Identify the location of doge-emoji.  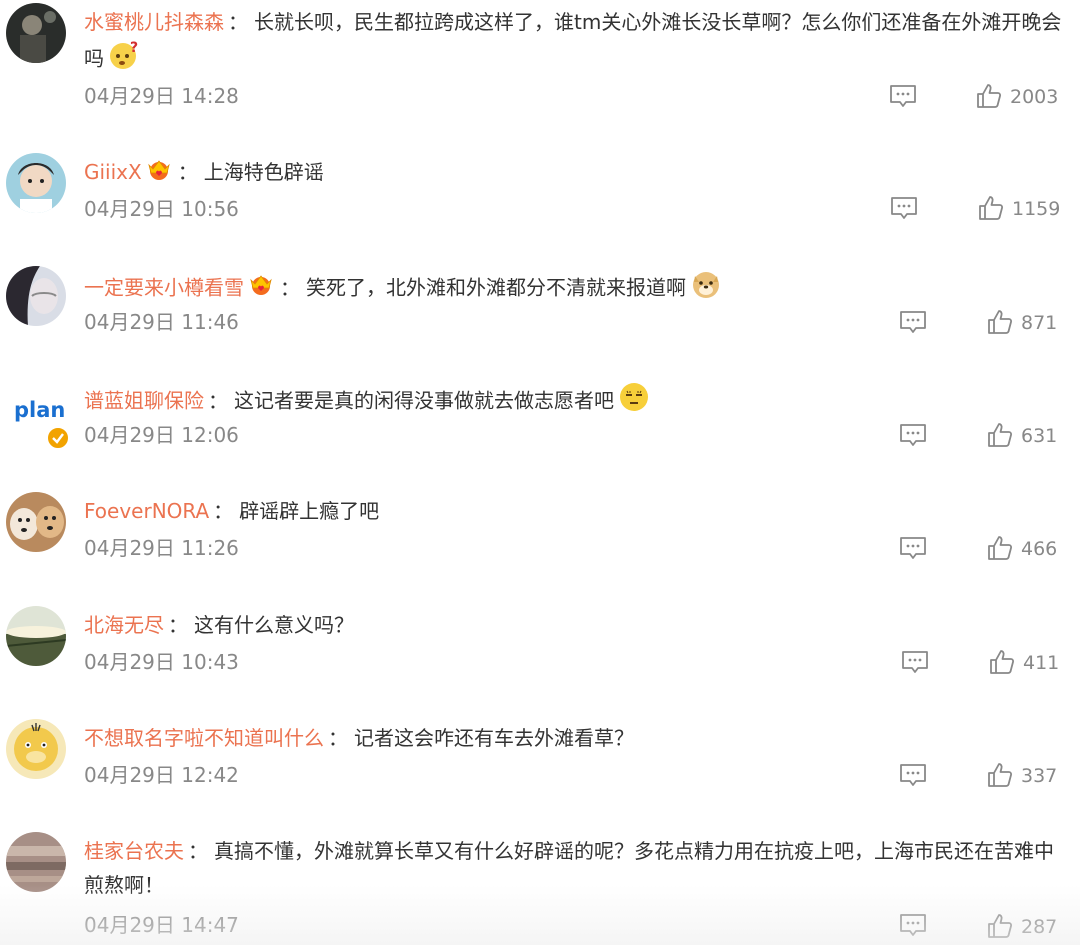
(706, 289).